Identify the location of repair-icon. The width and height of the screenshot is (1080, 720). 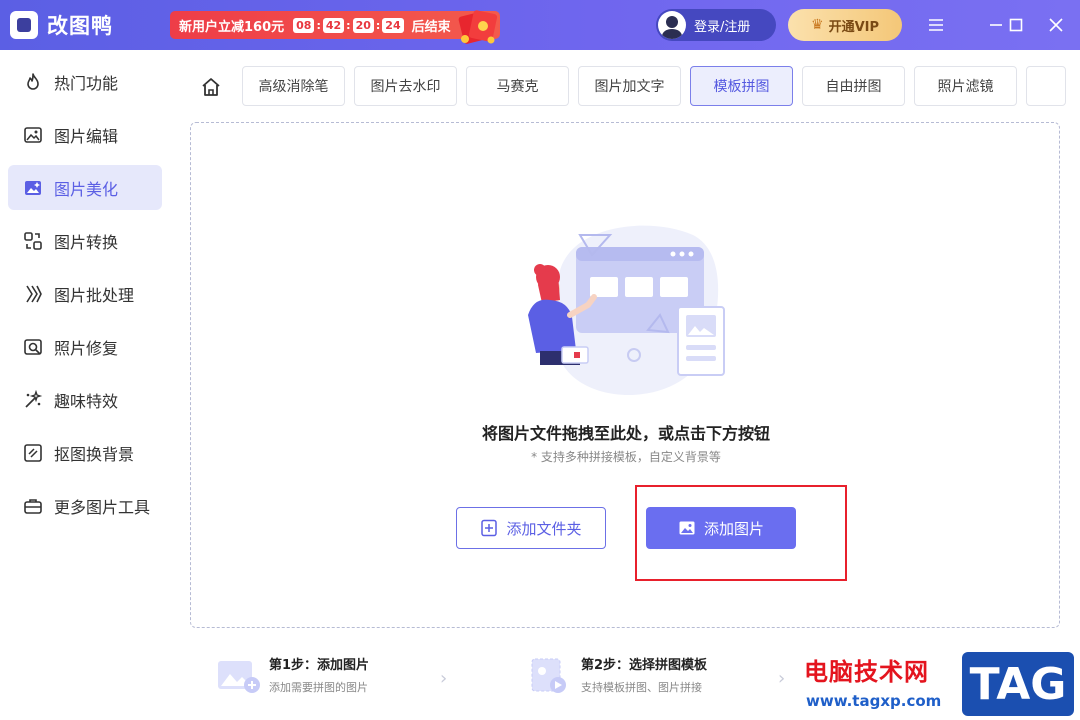
(33, 347).